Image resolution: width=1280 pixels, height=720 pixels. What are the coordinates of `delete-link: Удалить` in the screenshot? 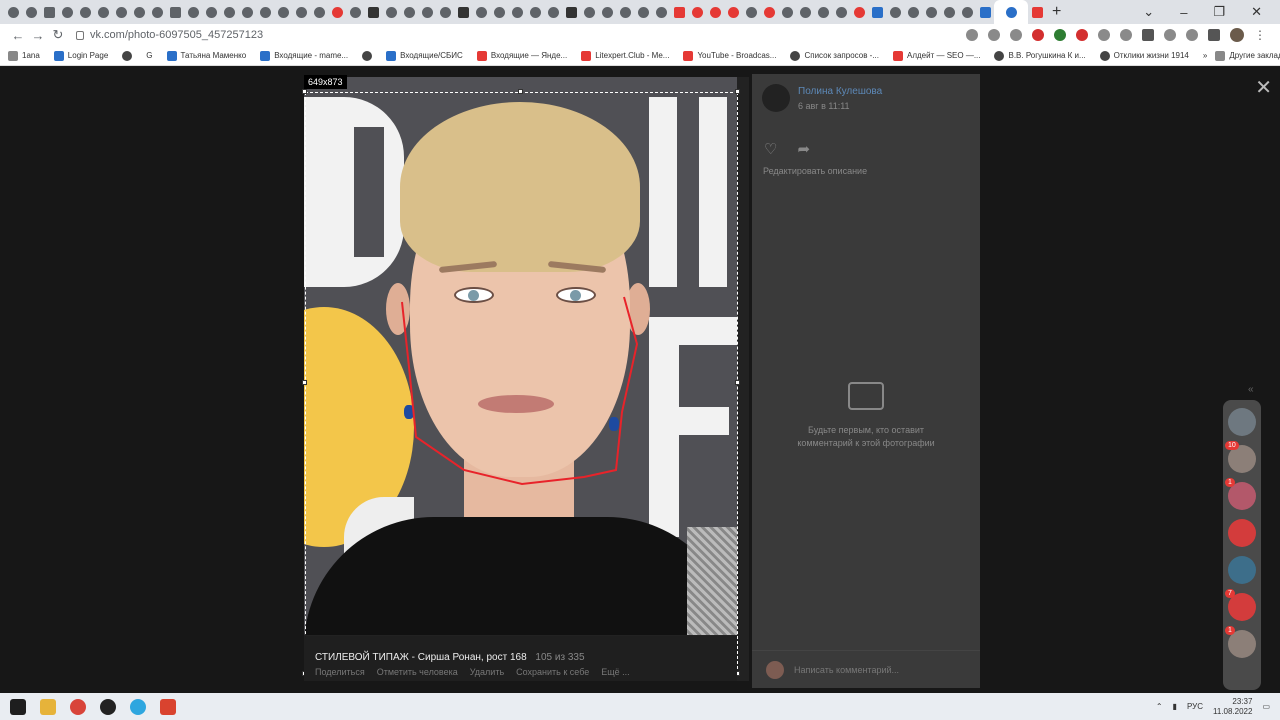 It's located at (487, 672).